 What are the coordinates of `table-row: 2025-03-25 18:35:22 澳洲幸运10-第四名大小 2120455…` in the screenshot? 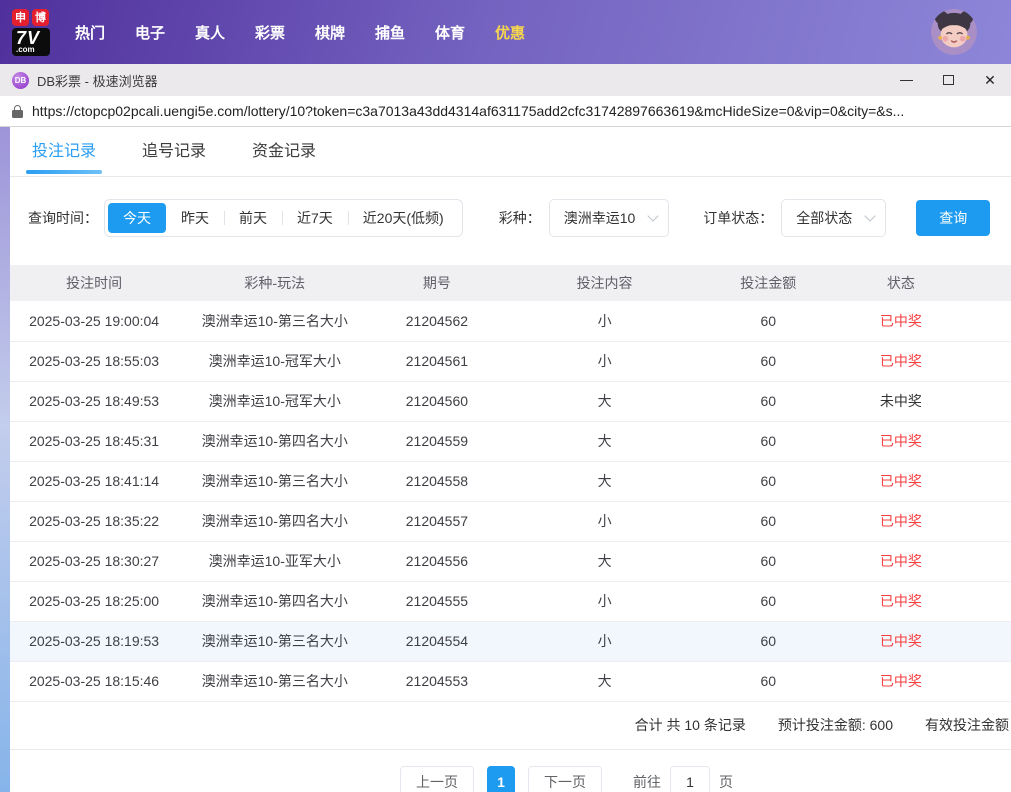 It's located at (510, 521).